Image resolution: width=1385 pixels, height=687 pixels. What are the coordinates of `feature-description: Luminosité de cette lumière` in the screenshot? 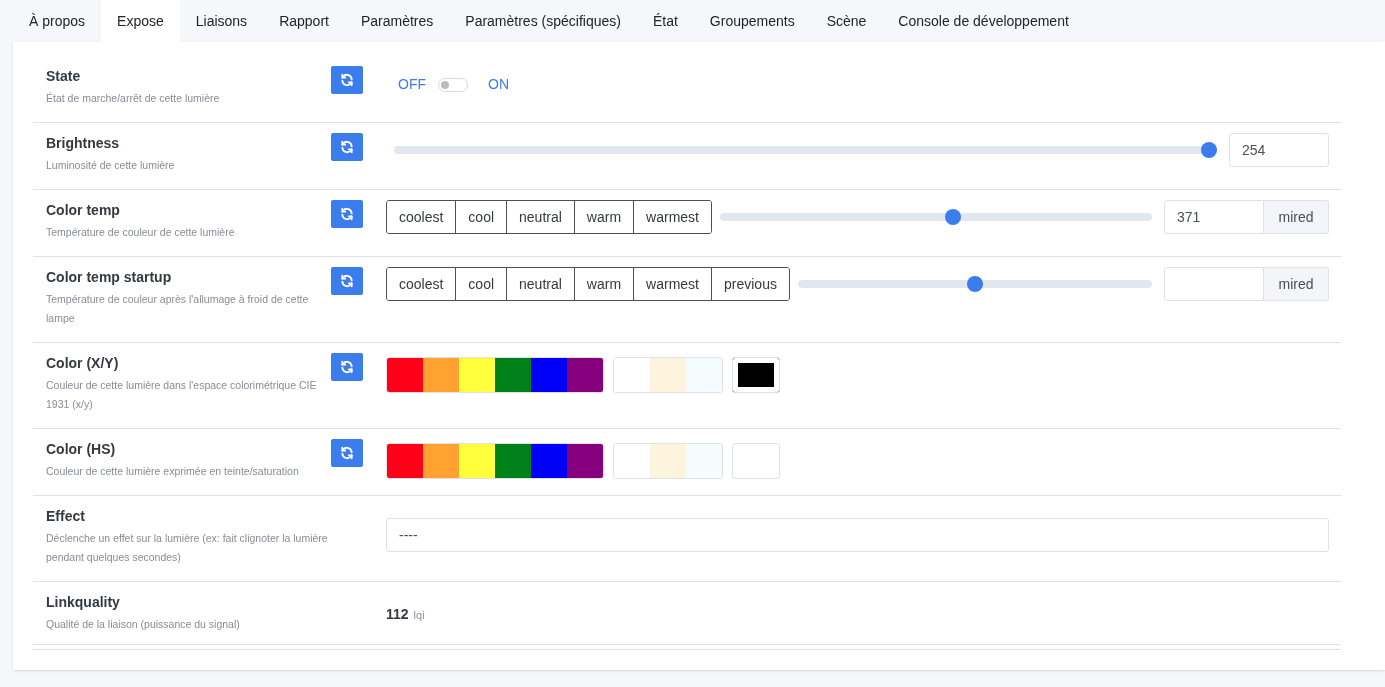 It's located at (111, 165).